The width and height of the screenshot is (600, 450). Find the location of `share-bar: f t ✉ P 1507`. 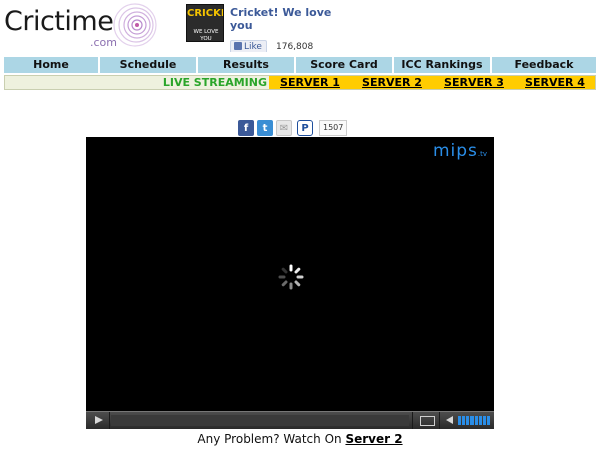

share-bar: f t ✉ P 1507 is located at coordinates (293, 128).